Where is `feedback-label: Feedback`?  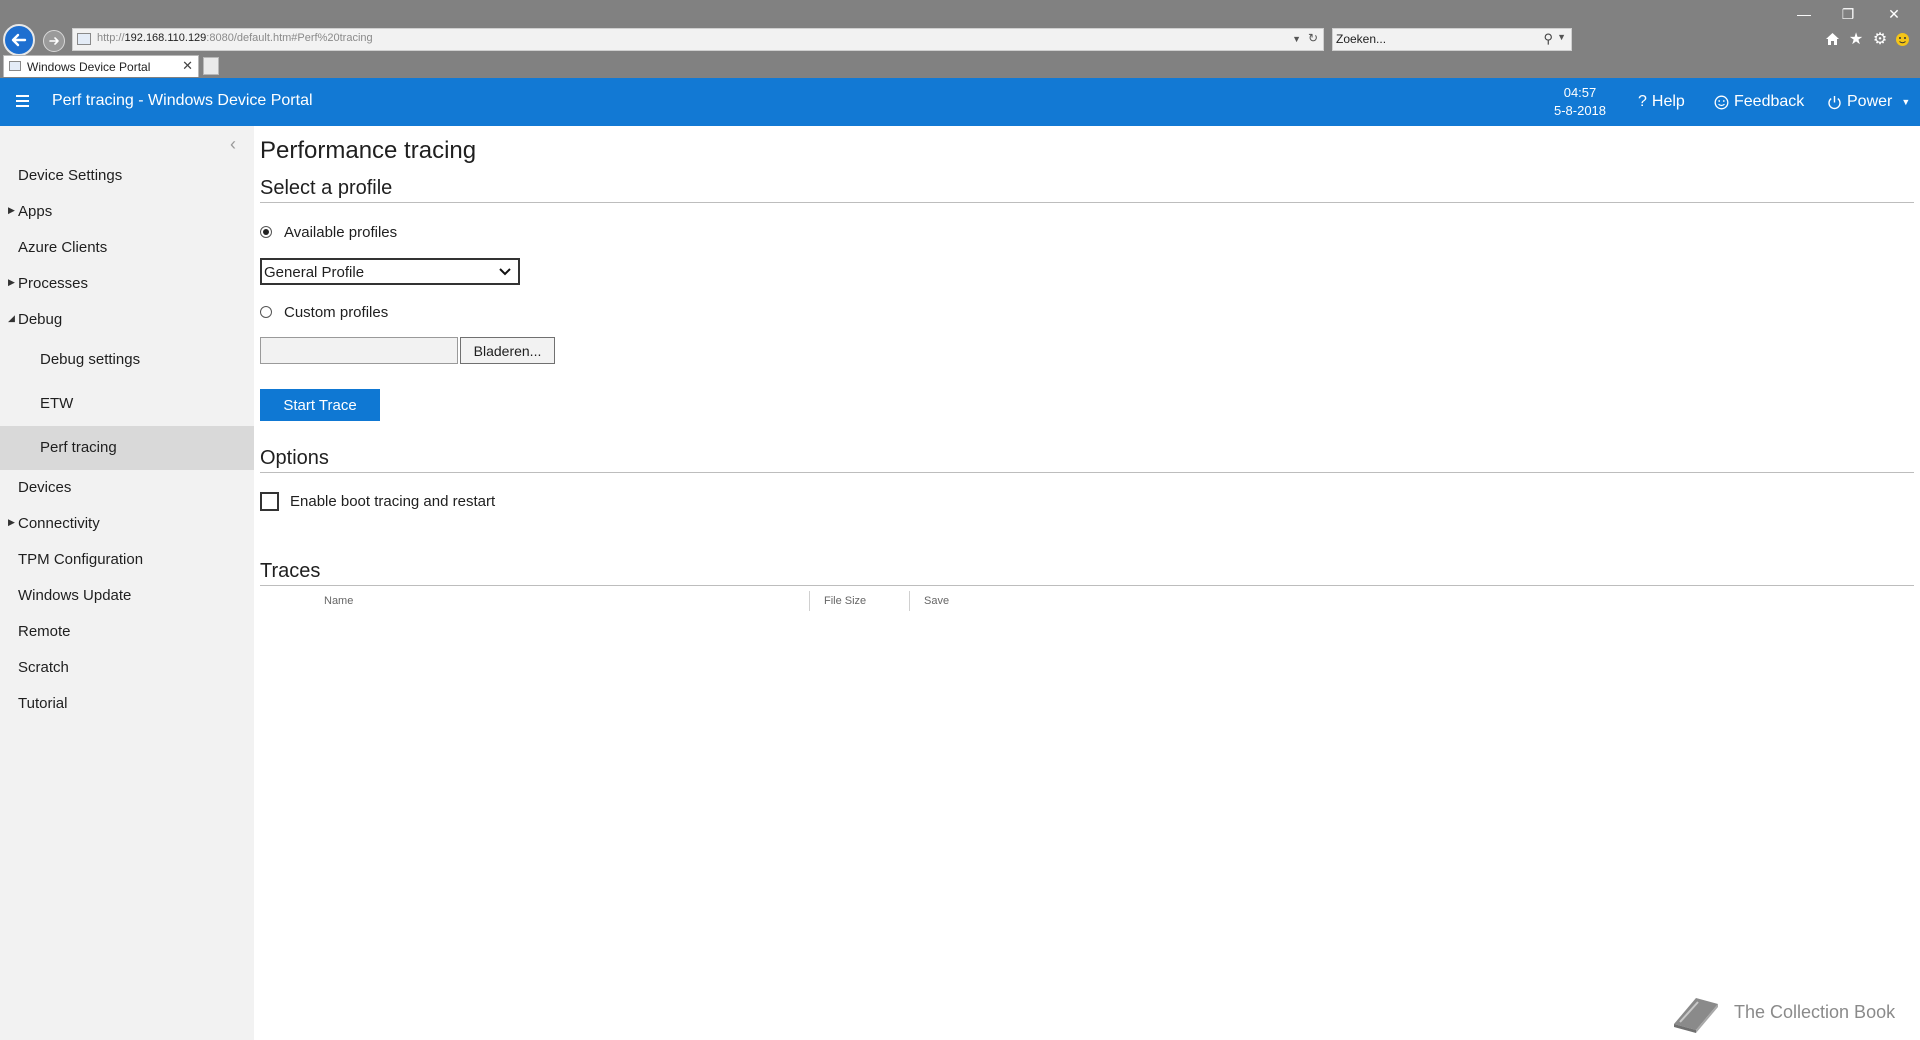
feedback-label: Feedback is located at coordinates (1769, 101).